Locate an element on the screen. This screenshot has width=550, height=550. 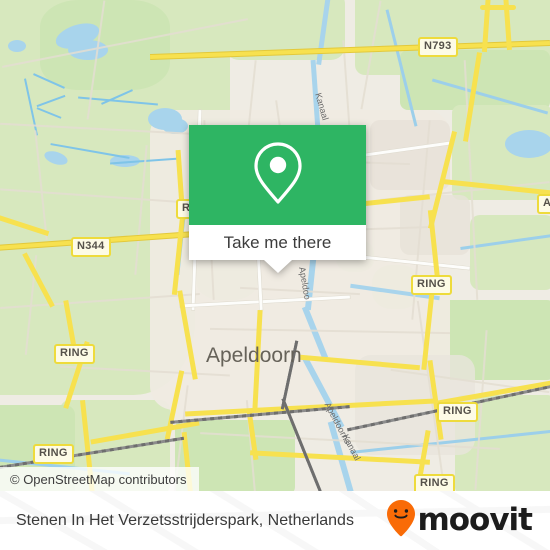
map-attribution: © OpenStreetMap contributors is located at coordinates (99, 479).